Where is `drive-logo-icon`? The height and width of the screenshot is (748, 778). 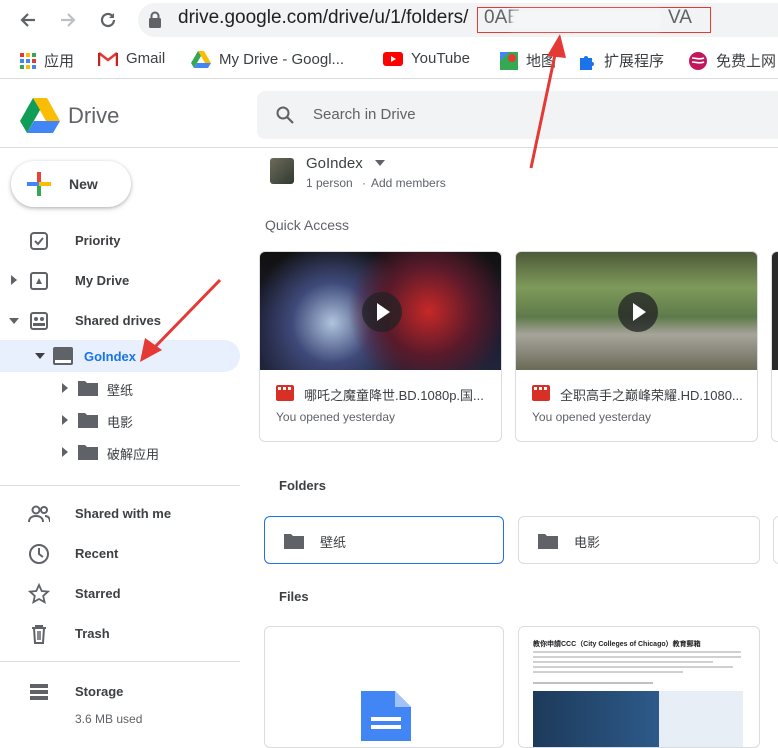 drive-logo-icon is located at coordinates (40, 115).